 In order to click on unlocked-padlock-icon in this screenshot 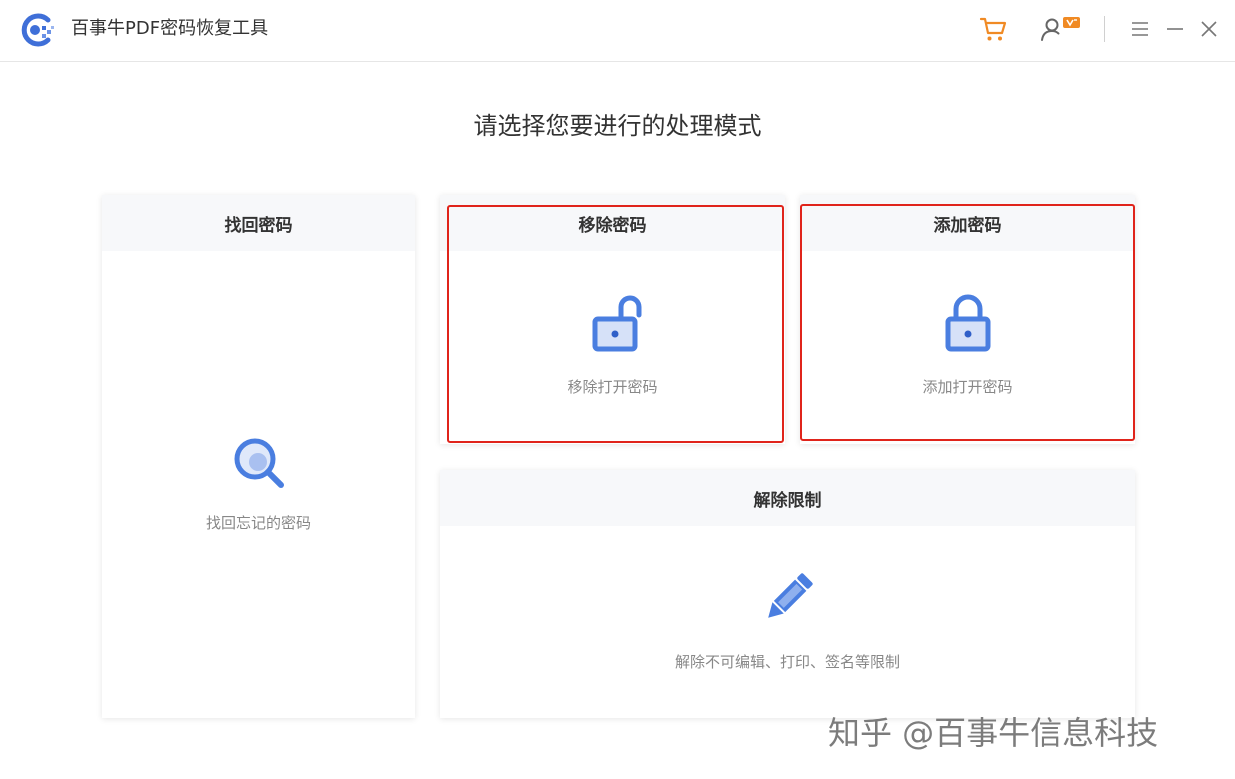, I will do `click(616, 323)`.